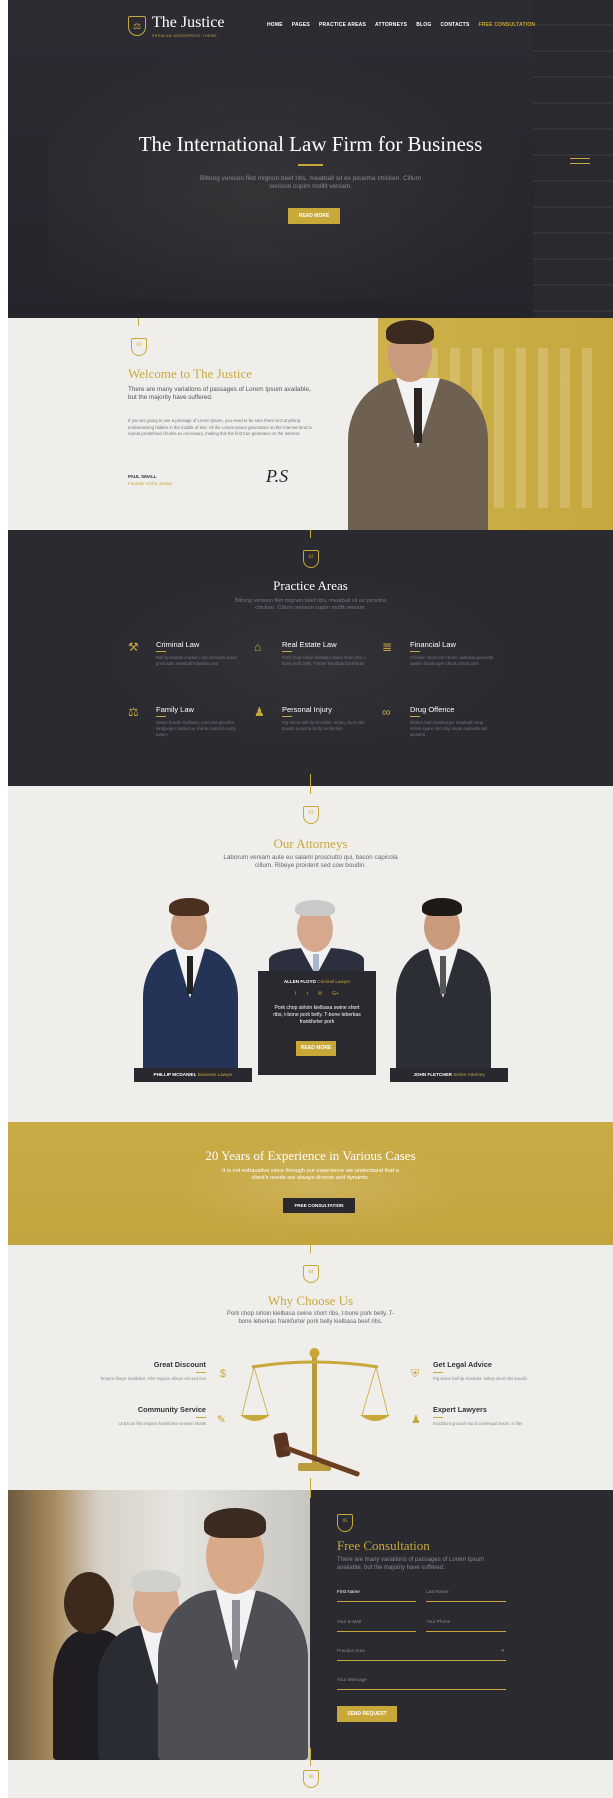 The height and width of the screenshot is (1798, 613). What do you see at coordinates (233, 1625) in the screenshot?
I see `young-man-figure` at bounding box center [233, 1625].